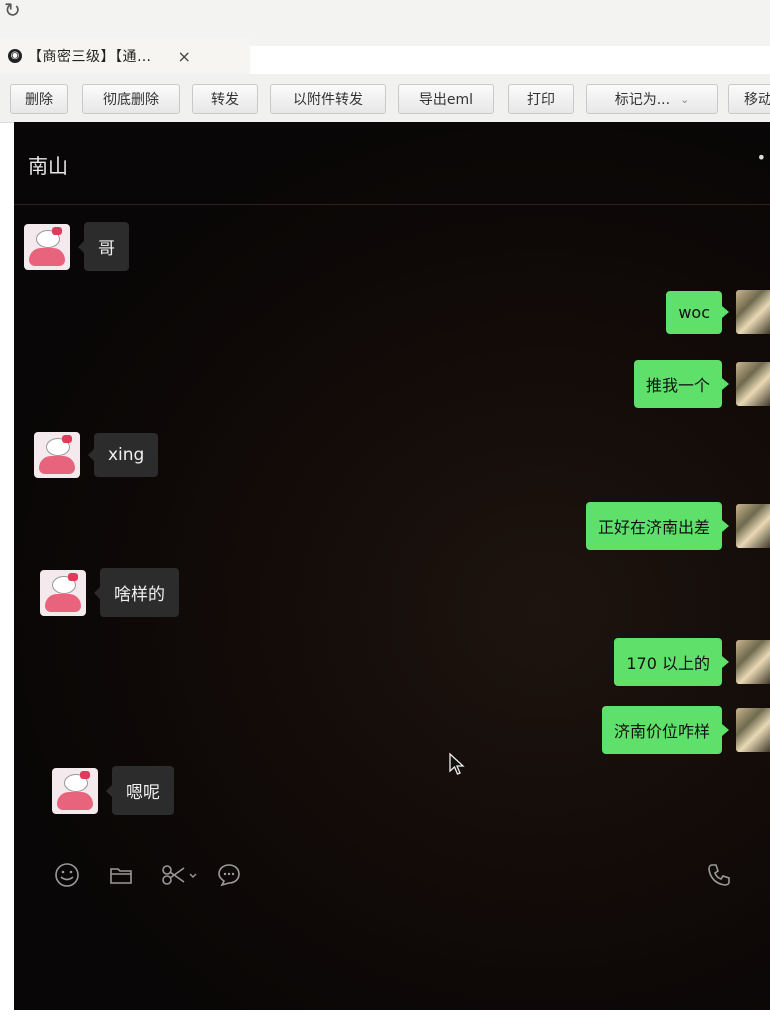 Image resolution: width=770 pixels, height=1021 pixels. I want to click on message-incoming: 啥样的, so click(109, 592).